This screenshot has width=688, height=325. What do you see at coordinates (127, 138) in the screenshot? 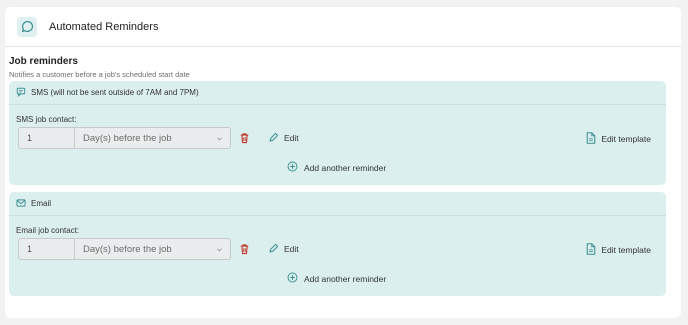
I see `sms-unit-value: Day(s) before the job` at bounding box center [127, 138].